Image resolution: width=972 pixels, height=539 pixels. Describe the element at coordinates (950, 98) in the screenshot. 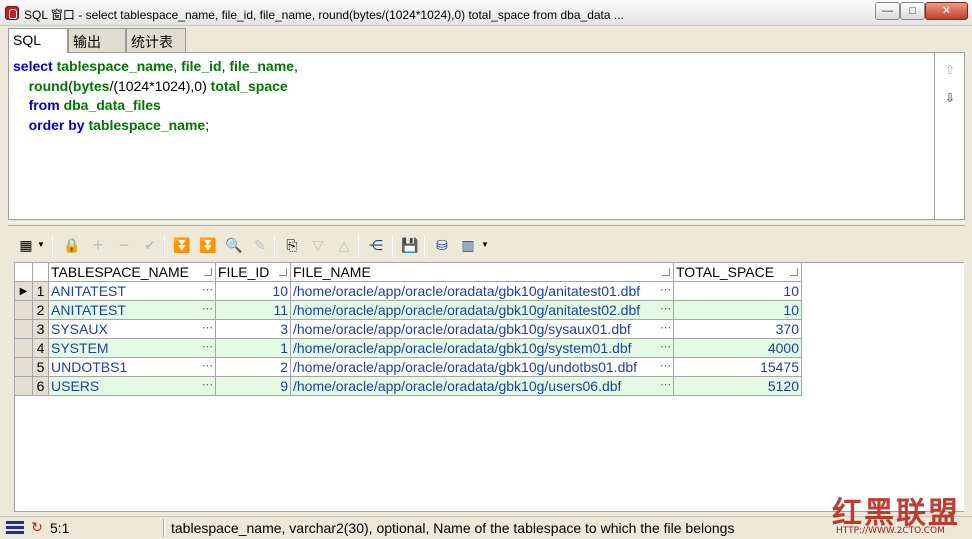

I see `arrow-down-icon: ⇩` at that location.